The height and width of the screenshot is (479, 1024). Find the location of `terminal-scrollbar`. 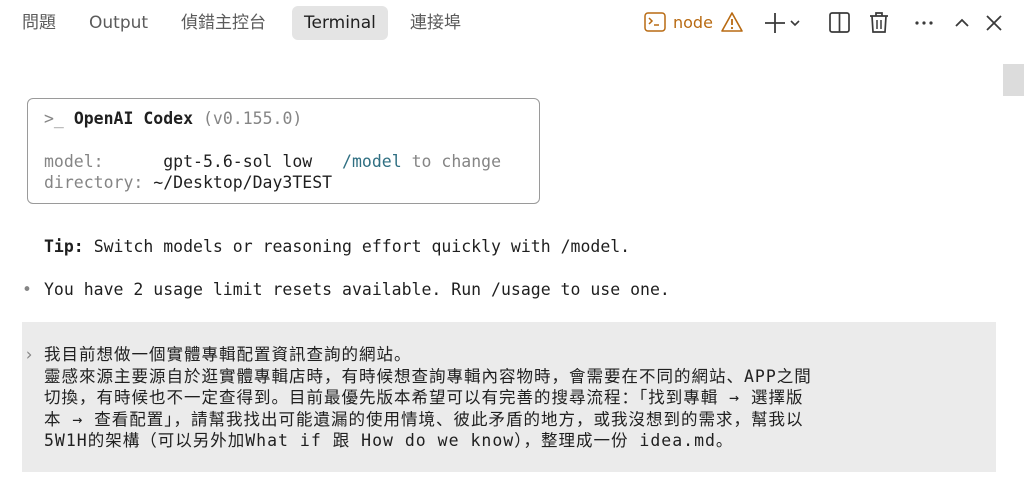

terminal-scrollbar is located at coordinates (1013, 80).